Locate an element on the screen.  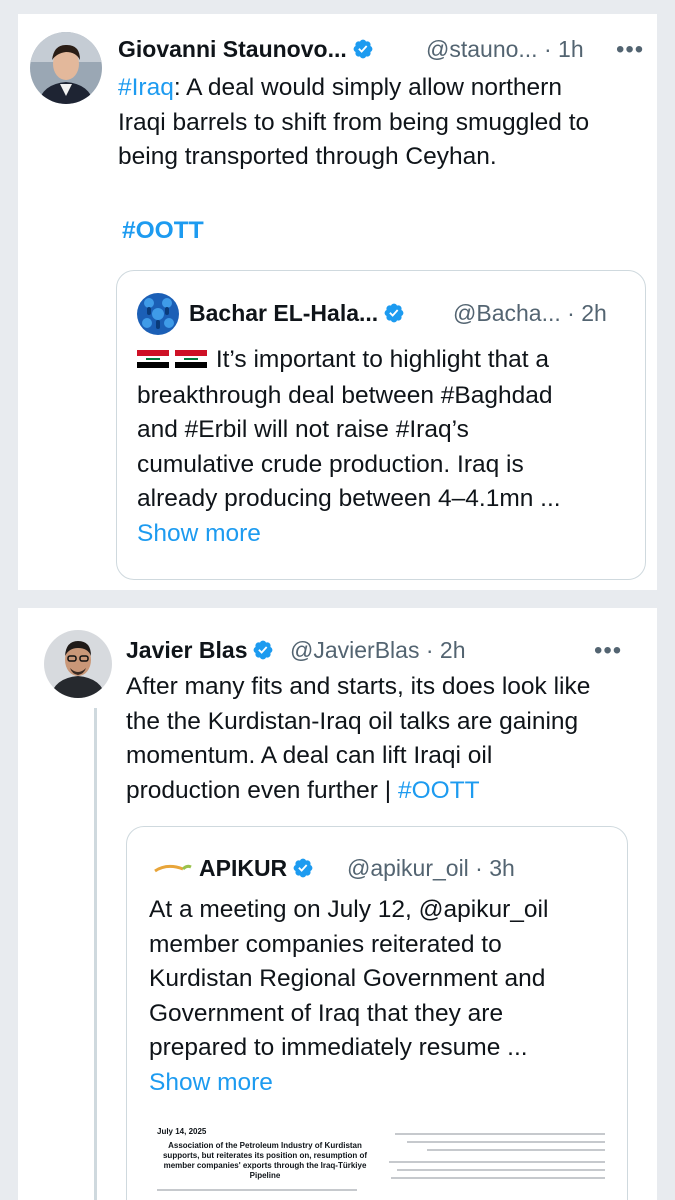
tweet-meta: @stauno... · 1h is located at coordinates (505, 49).